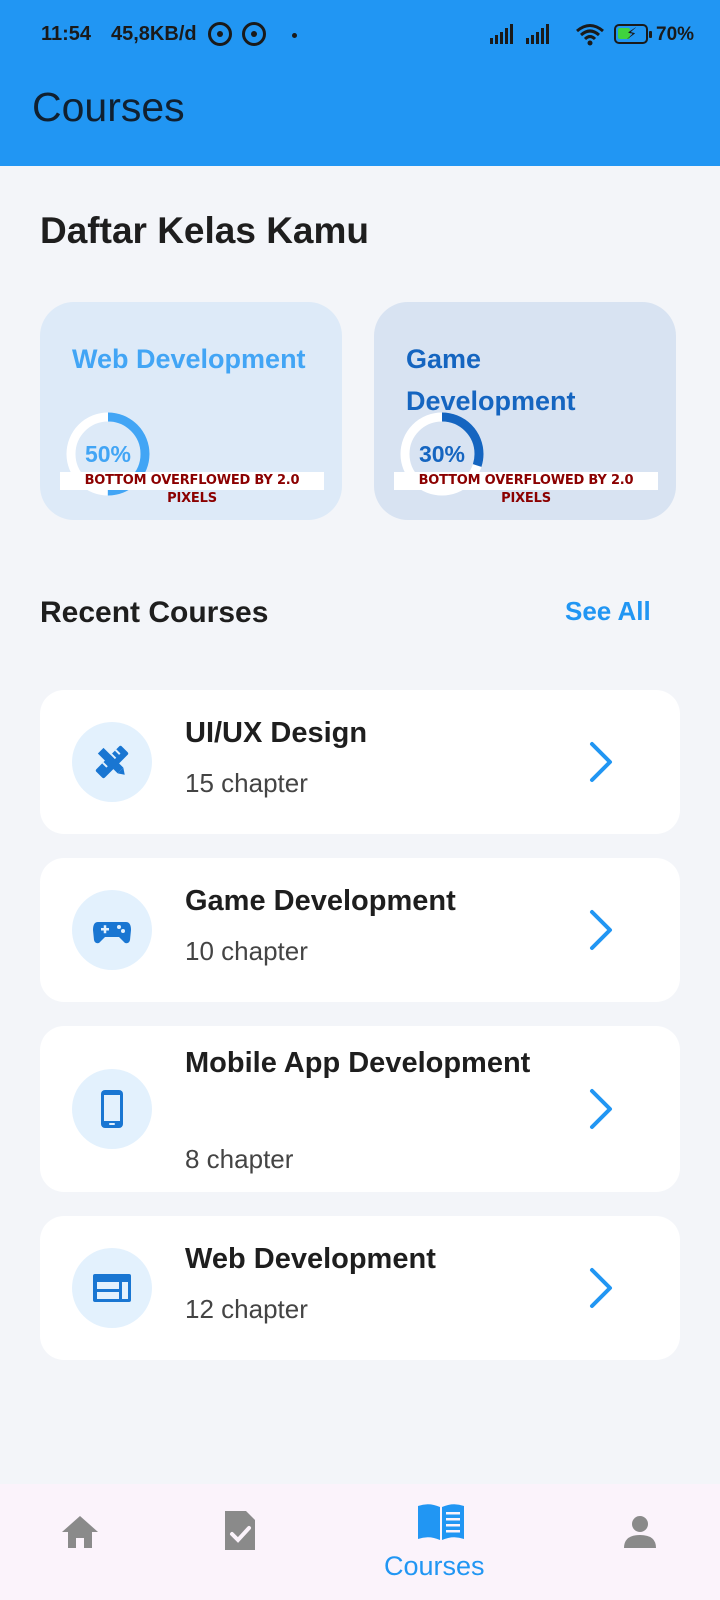 The height and width of the screenshot is (1600, 720). What do you see at coordinates (360, 83) in the screenshot?
I see `app-bar: 11:54 45,8KB/d ⚡ 70% Courses` at bounding box center [360, 83].